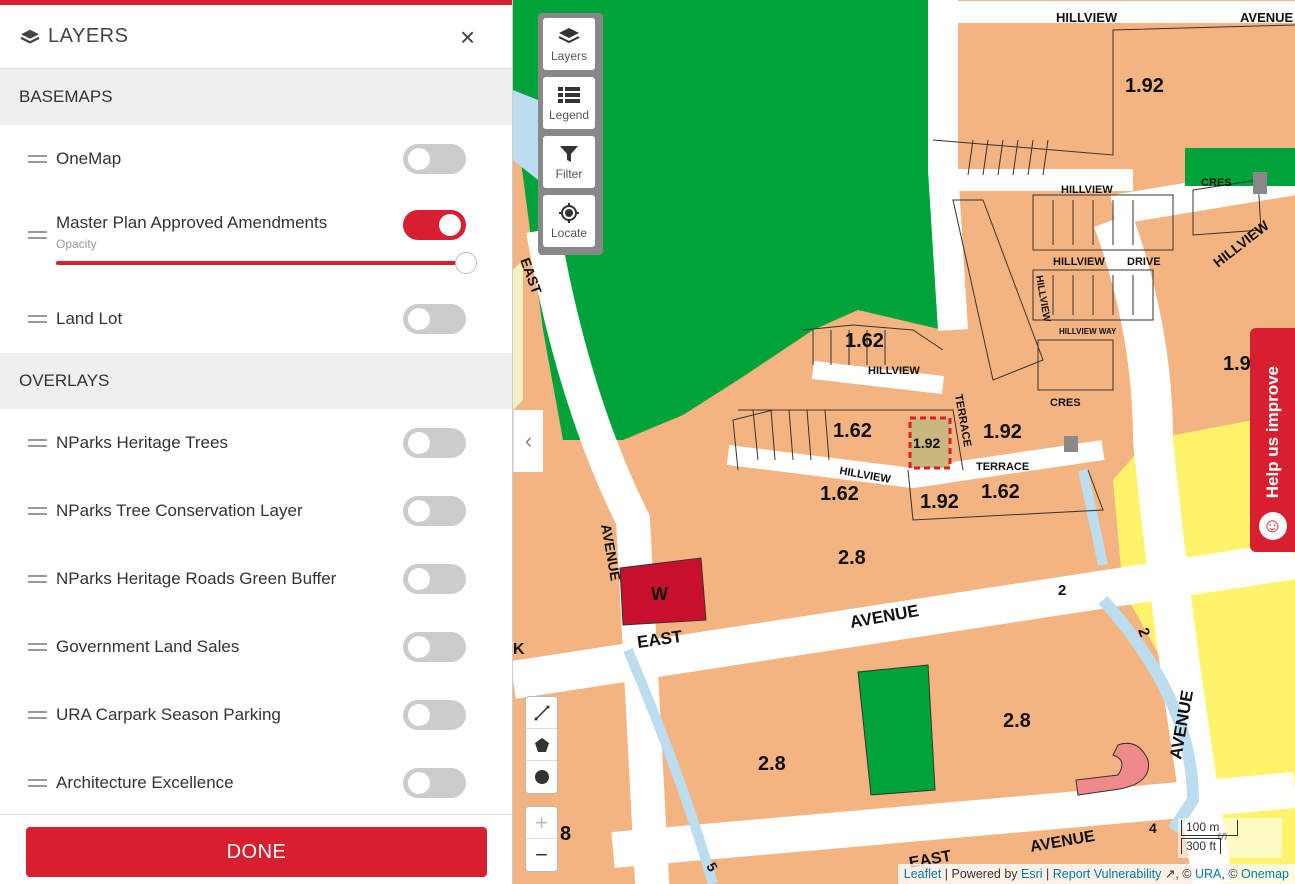 The width and height of the screenshot is (1295, 884). Describe the element at coordinates (569, 114) in the screenshot. I see `legend-button-label: Legend` at that location.